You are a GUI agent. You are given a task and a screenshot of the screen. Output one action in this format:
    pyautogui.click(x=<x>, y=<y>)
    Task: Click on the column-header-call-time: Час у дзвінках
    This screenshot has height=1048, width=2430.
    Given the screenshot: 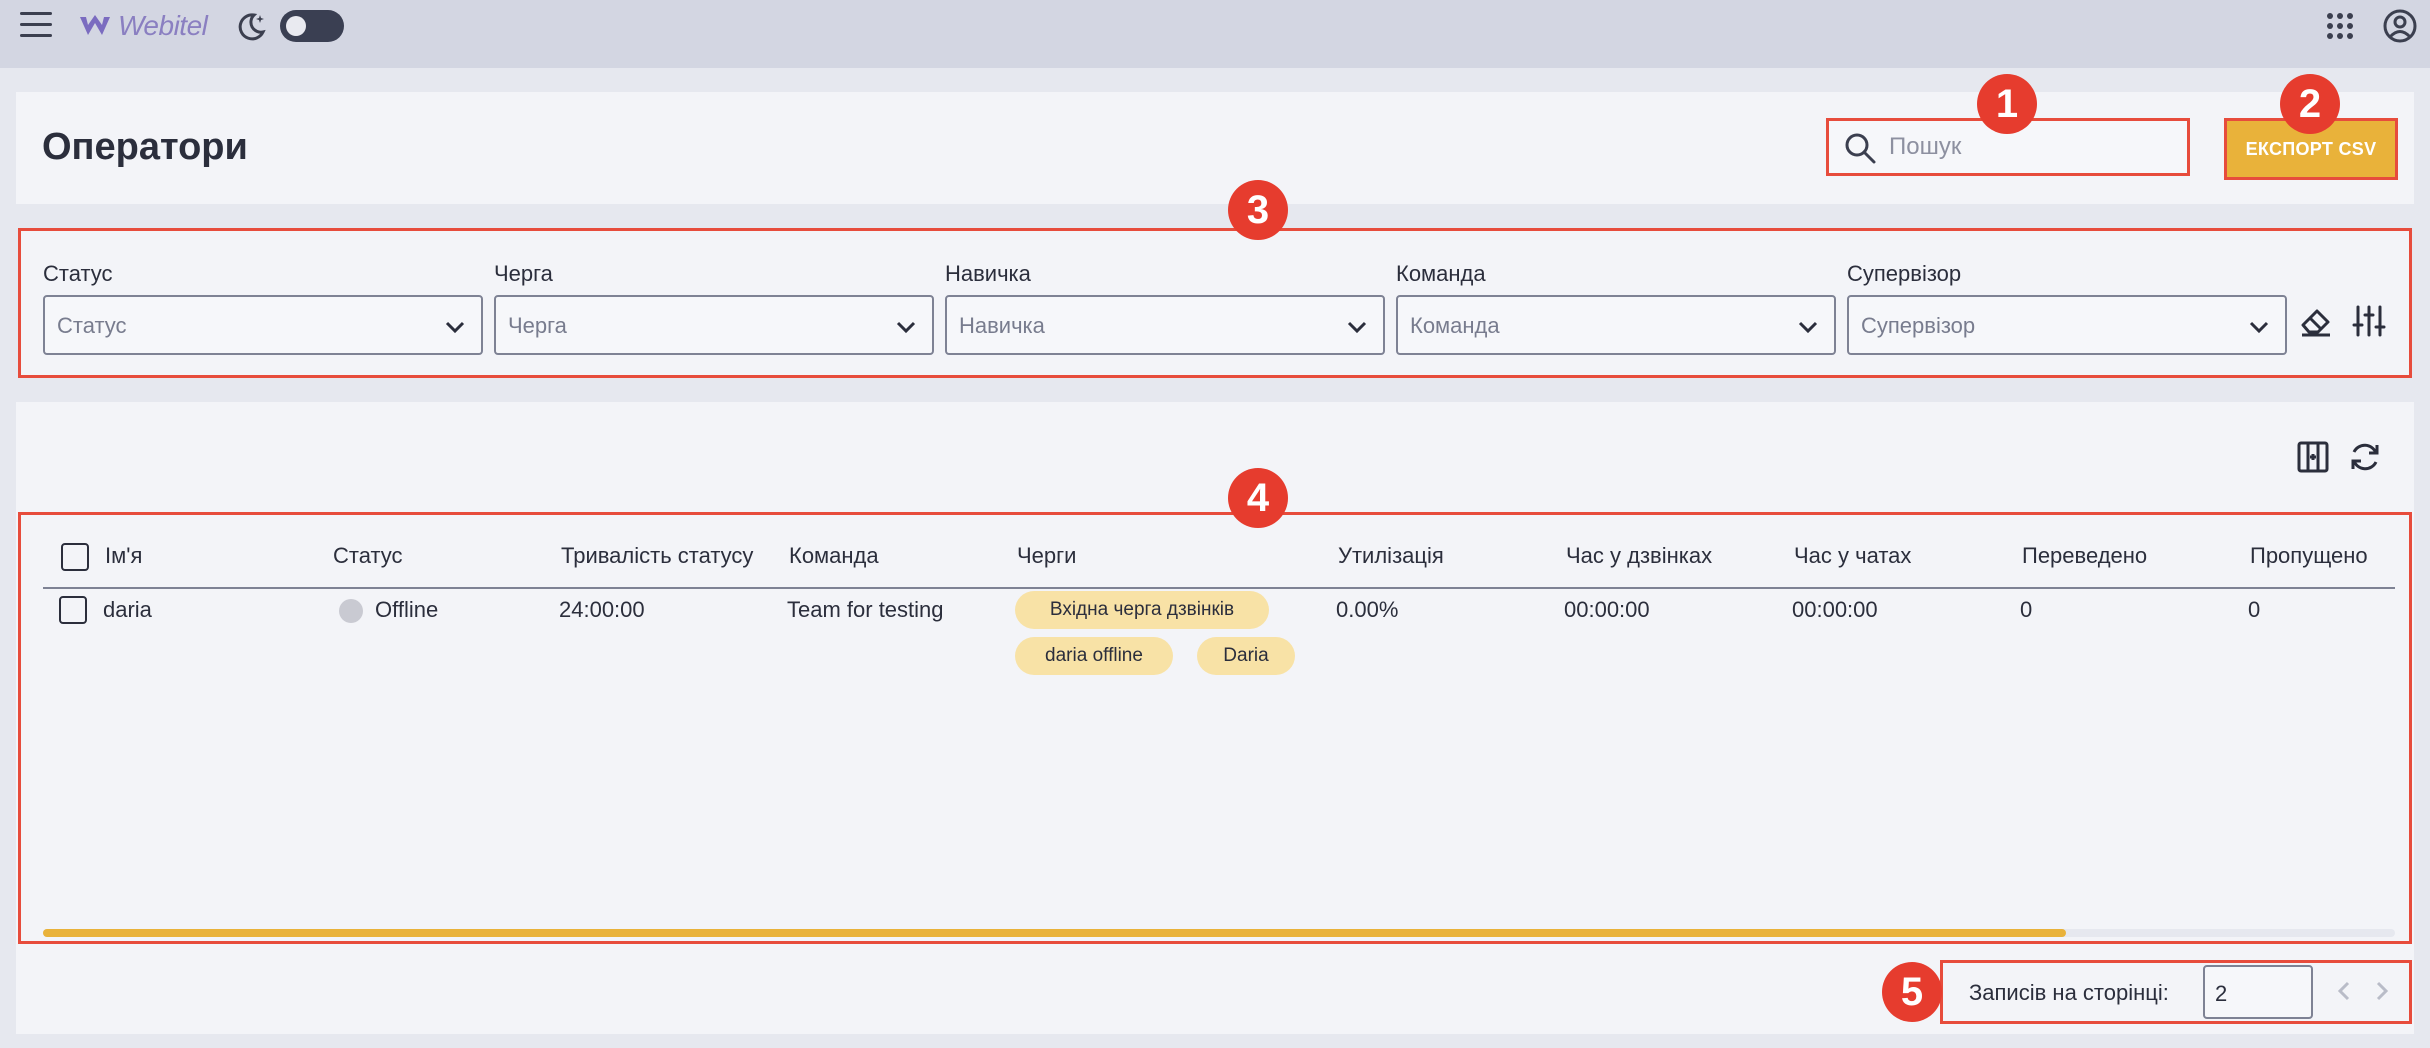 What is the action you would take?
    pyautogui.click(x=1639, y=556)
    